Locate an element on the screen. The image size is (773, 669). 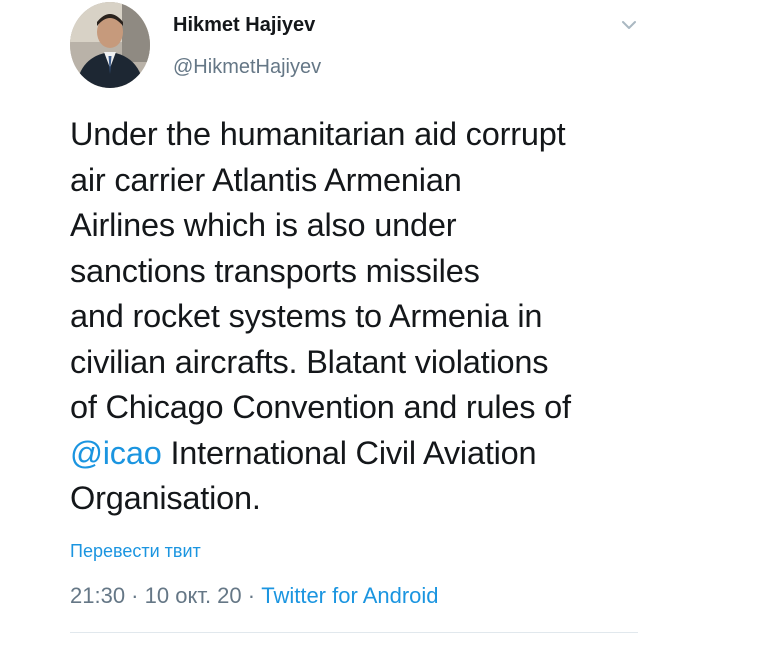
avatar is located at coordinates (110, 45).